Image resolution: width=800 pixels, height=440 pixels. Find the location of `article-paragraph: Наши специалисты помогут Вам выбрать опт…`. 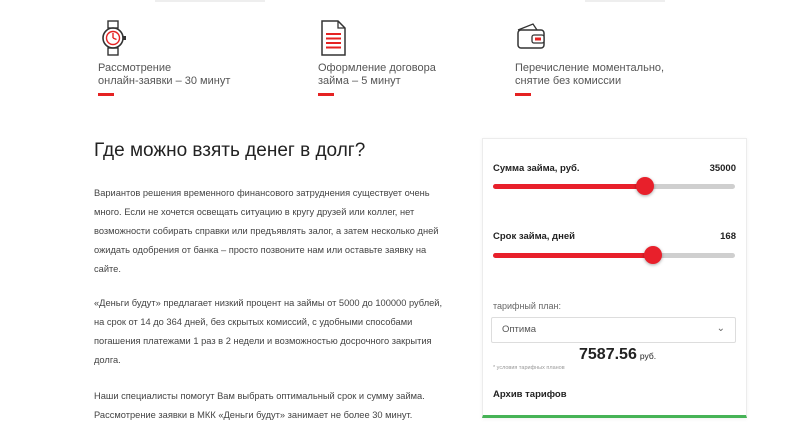

article-paragraph: Наши специалисты помогут Вам выбрать опт… is located at coordinates (259, 405).